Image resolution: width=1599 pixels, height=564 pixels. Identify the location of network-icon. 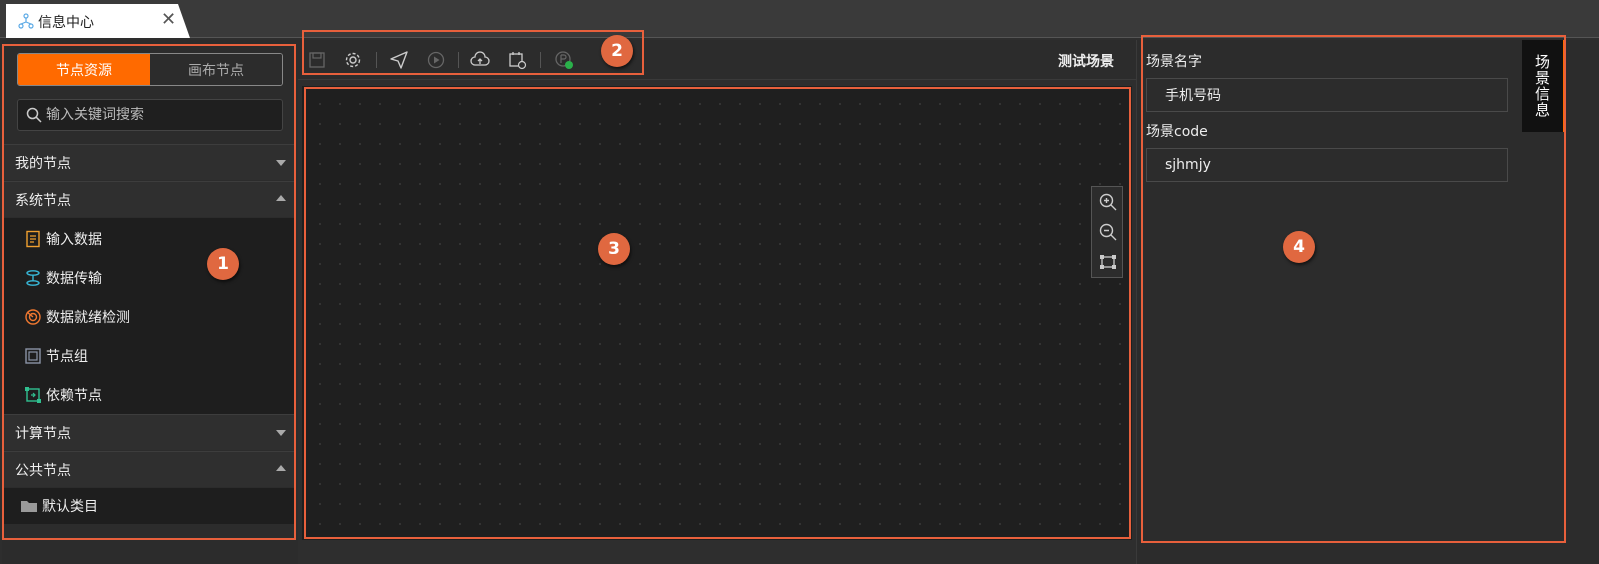
(26, 21).